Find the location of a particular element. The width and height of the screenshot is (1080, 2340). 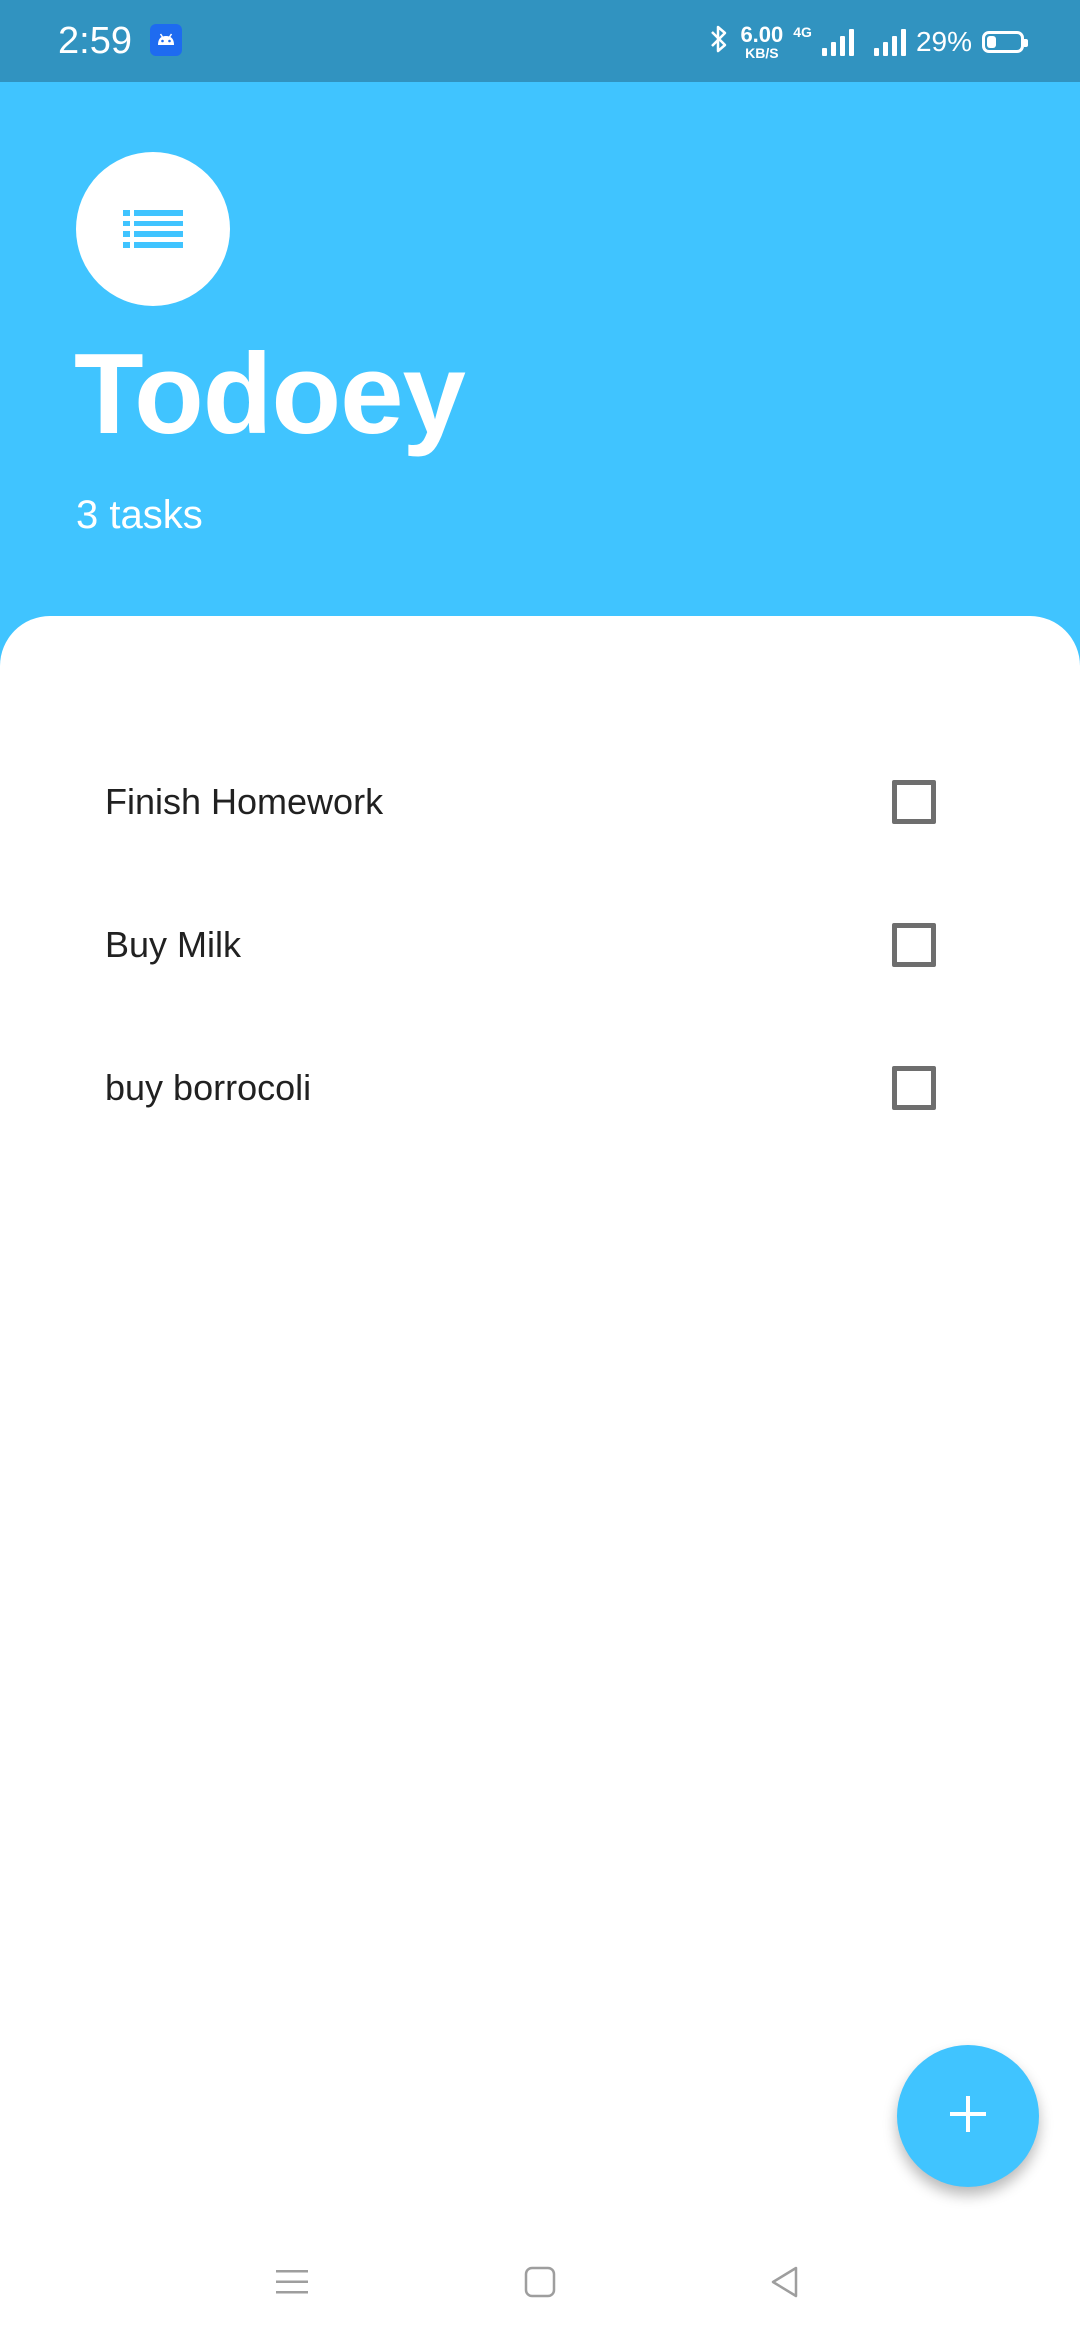

battery-level-fill is located at coordinates (991, 42).